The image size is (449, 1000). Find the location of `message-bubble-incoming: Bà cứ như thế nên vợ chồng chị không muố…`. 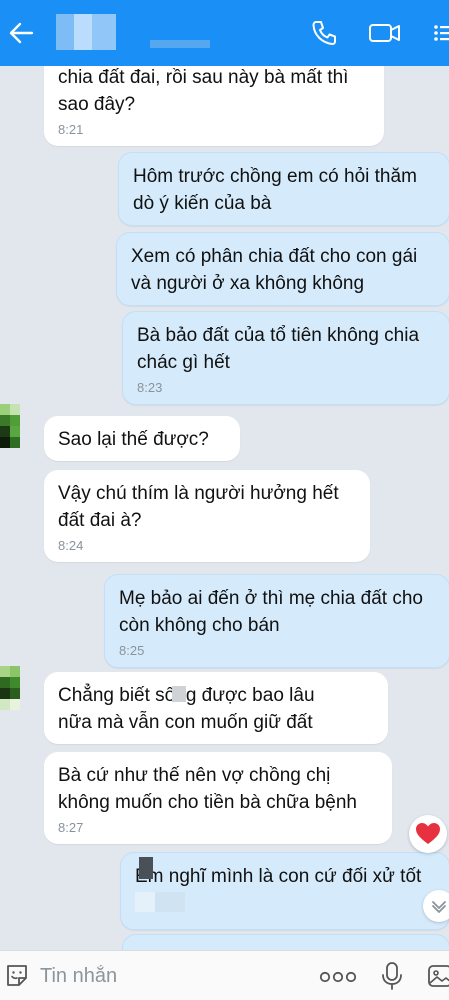

message-bubble-incoming: Bà cứ như thế nên vợ chồng chị không muố… is located at coordinates (218, 798).